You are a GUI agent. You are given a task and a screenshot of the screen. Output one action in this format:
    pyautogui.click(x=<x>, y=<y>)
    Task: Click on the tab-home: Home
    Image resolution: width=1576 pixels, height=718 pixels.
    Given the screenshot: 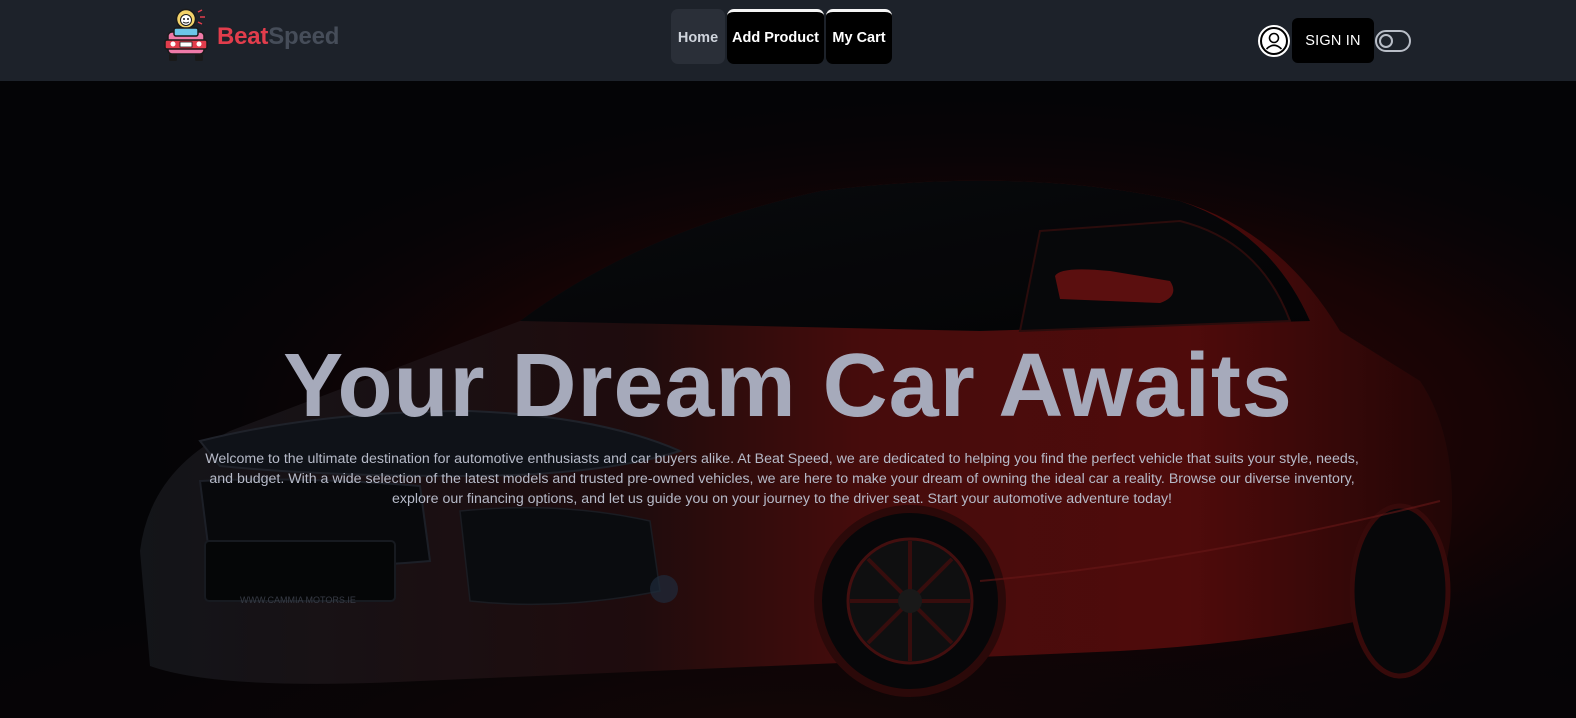 What is the action you would take?
    pyautogui.click(x=698, y=36)
    